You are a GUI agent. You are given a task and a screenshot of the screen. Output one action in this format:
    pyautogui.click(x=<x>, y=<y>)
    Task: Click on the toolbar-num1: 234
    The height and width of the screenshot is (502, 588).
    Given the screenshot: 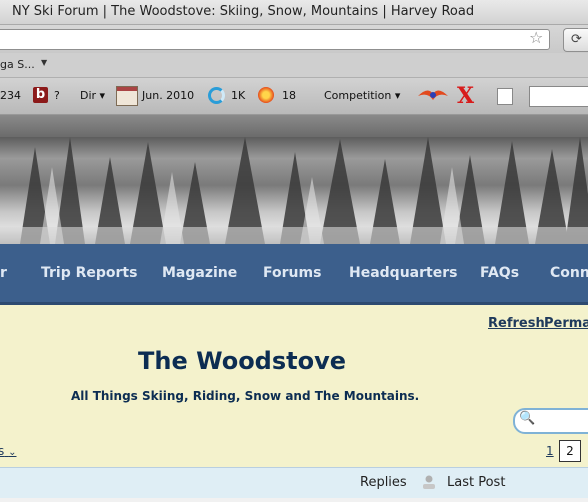 What is the action you would take?
    pyautogui.click(x=10, y=95)
    